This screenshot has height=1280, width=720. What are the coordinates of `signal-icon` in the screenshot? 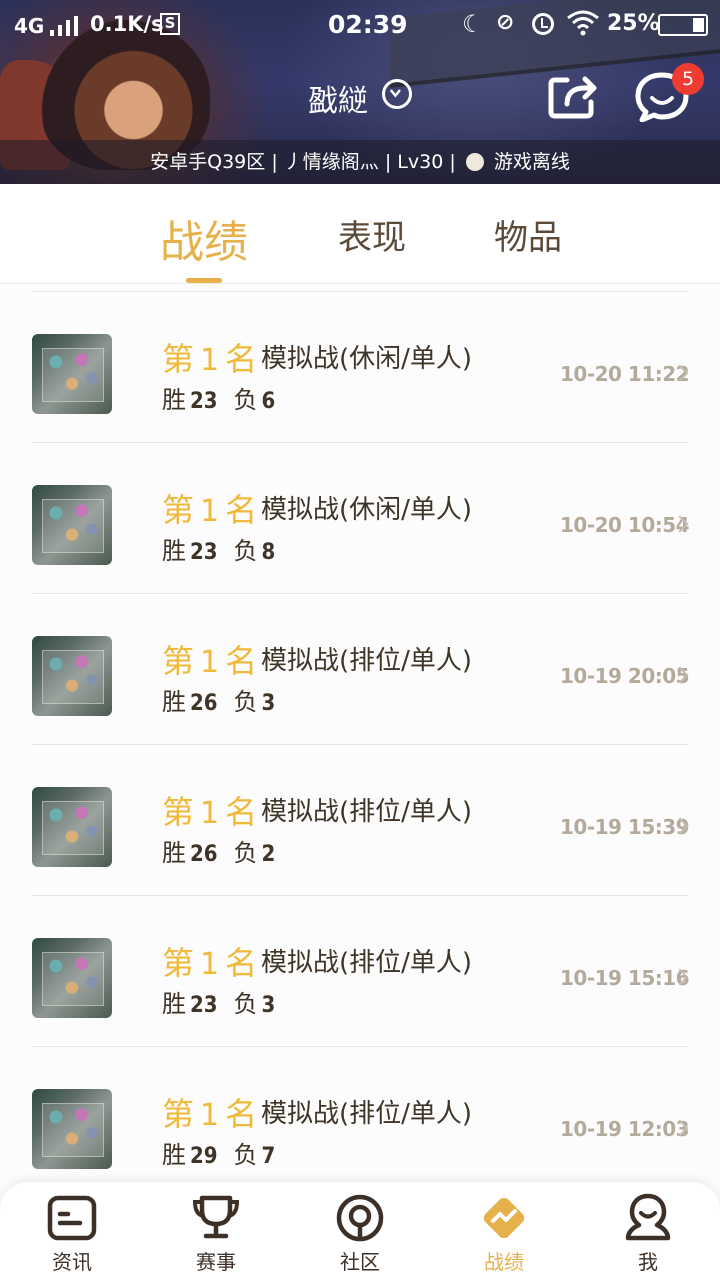 It's located at (65, 26).